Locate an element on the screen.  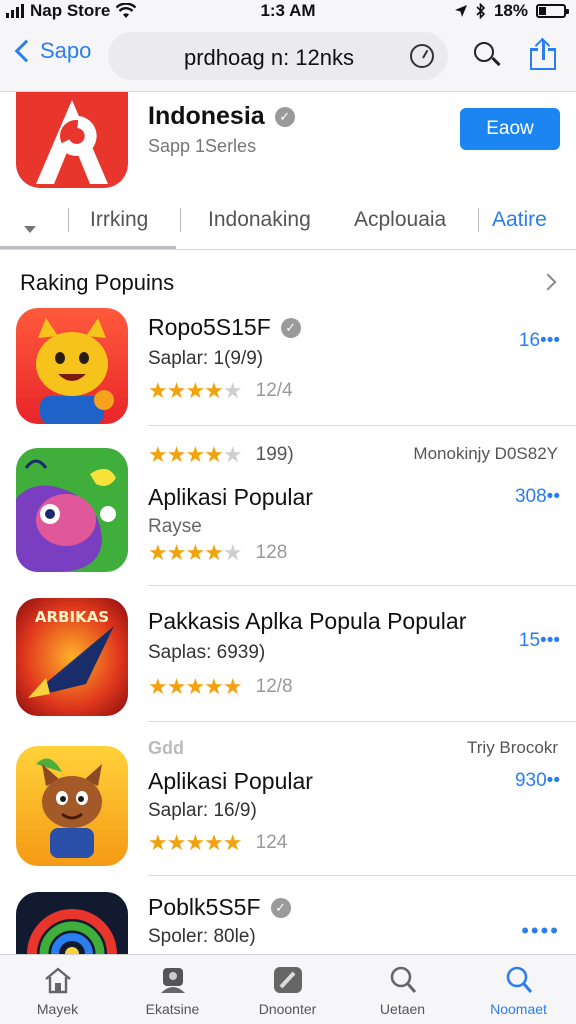
app-title: Poblk5S5F ✓ is located at coordinates (219, 907).